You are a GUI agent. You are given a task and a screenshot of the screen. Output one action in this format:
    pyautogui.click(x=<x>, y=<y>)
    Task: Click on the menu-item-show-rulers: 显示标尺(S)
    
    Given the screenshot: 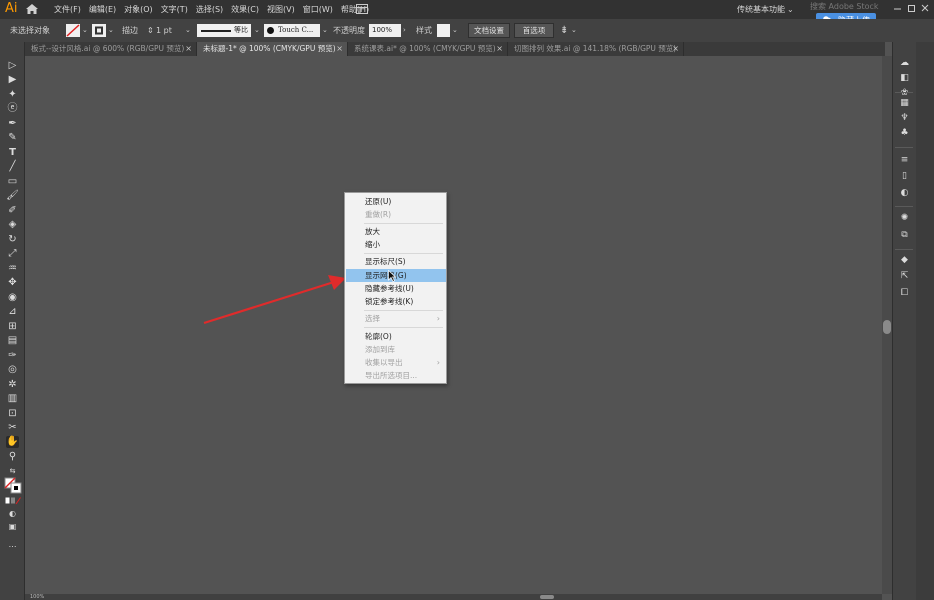 What is the action you would take?
    pyautogui.click(x=396, y=261)
    